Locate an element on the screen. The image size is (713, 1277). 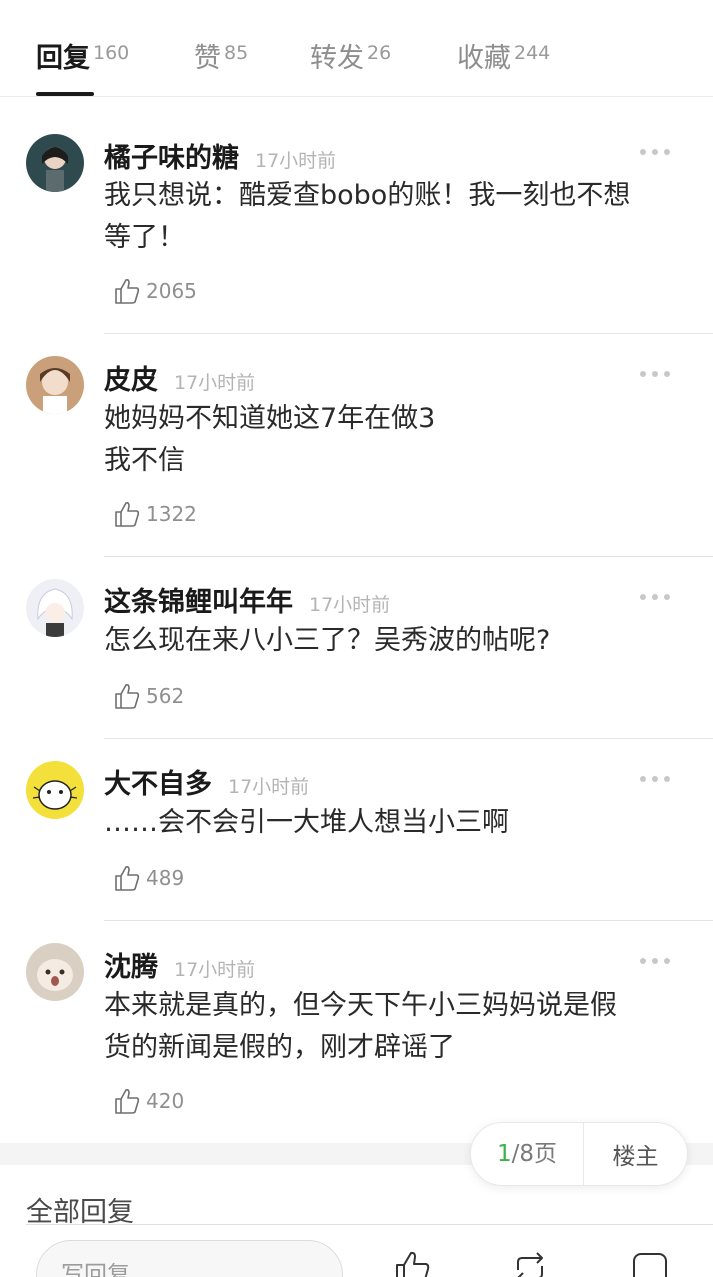
page-indicator: 1/8页 is located at coordinates (527, 1154).